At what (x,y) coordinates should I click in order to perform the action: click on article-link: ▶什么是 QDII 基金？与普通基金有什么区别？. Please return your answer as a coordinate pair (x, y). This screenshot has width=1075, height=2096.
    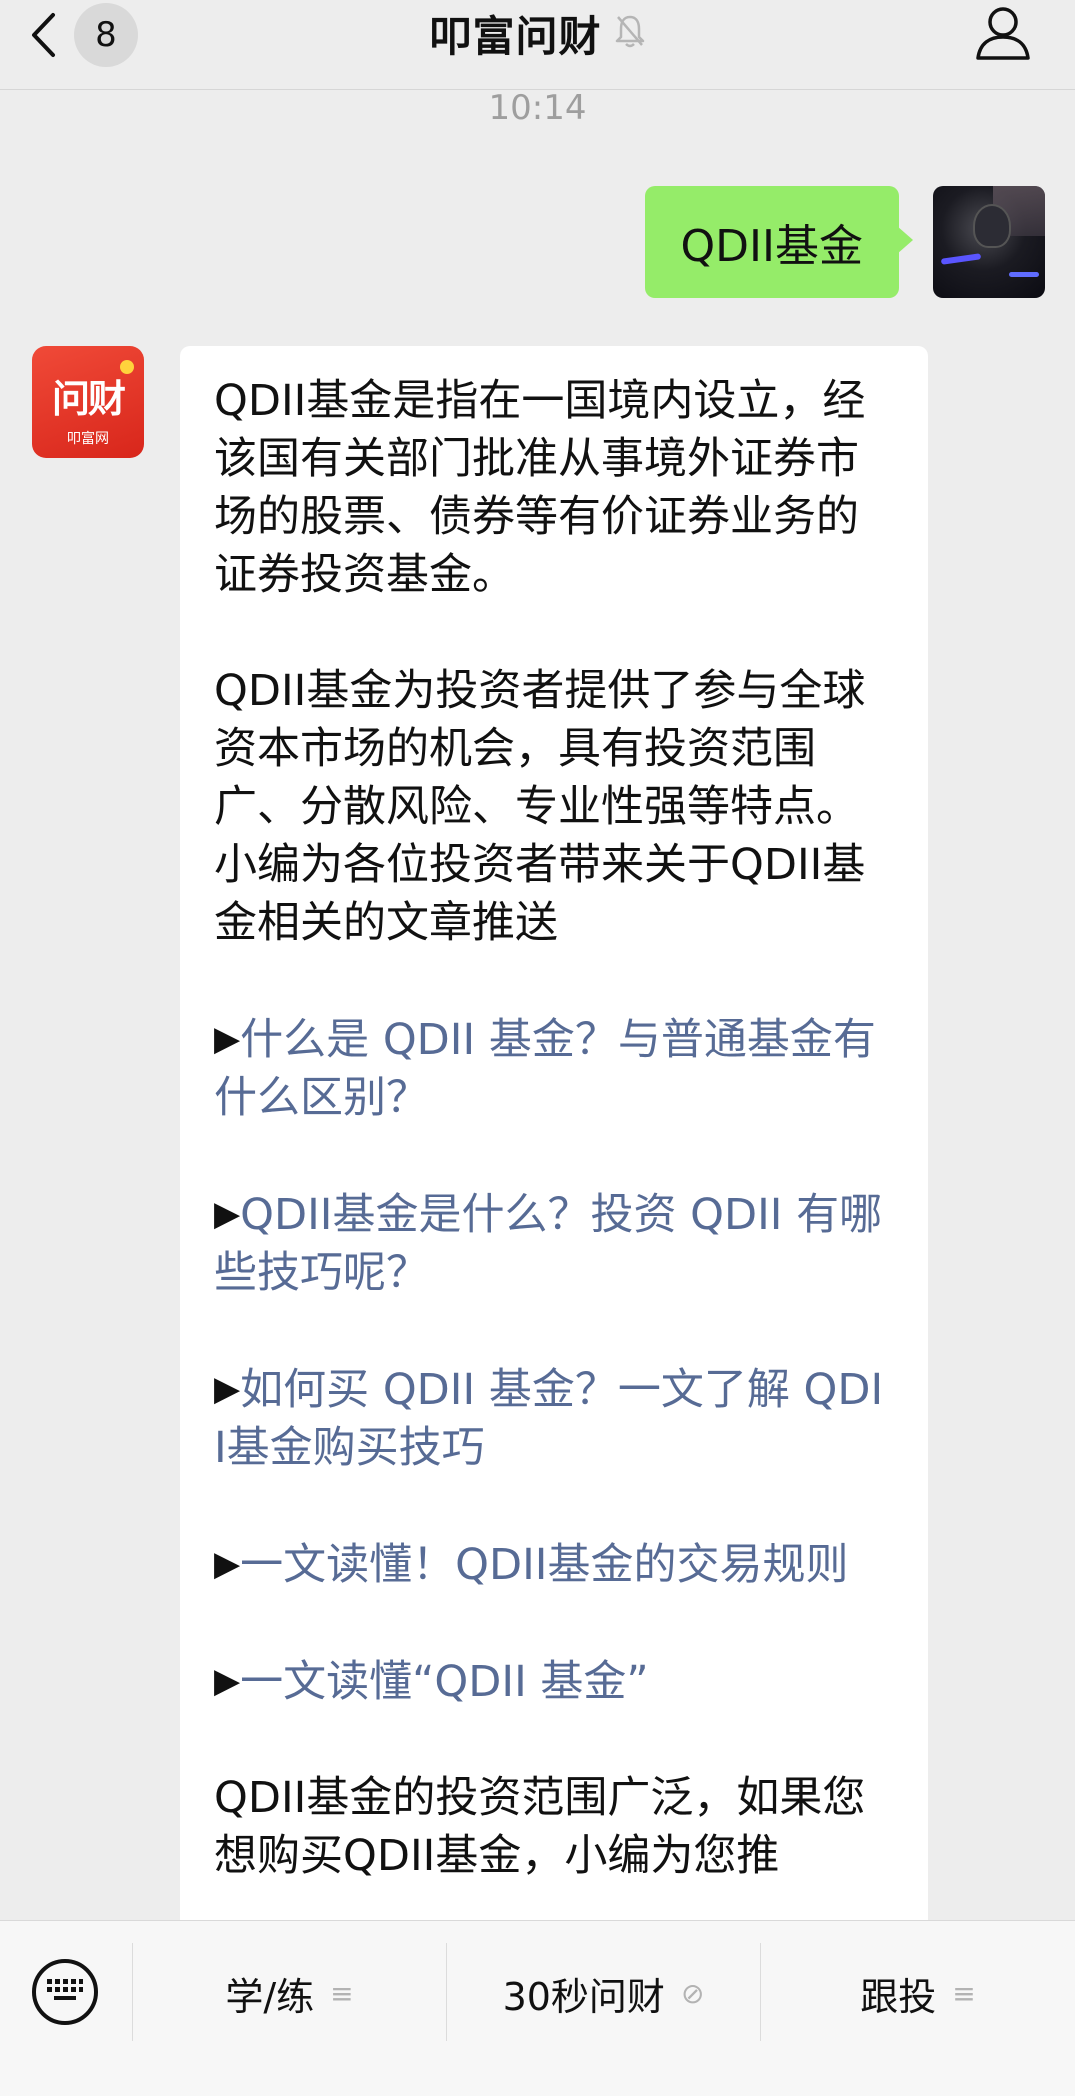
    Looking at the image, I should click on (554, 1068).